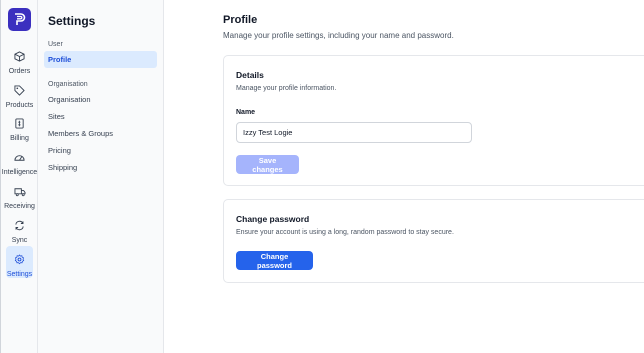 The image size is (644, 353). I want to click on rail-item-settings: Settings, so click(19, 262).